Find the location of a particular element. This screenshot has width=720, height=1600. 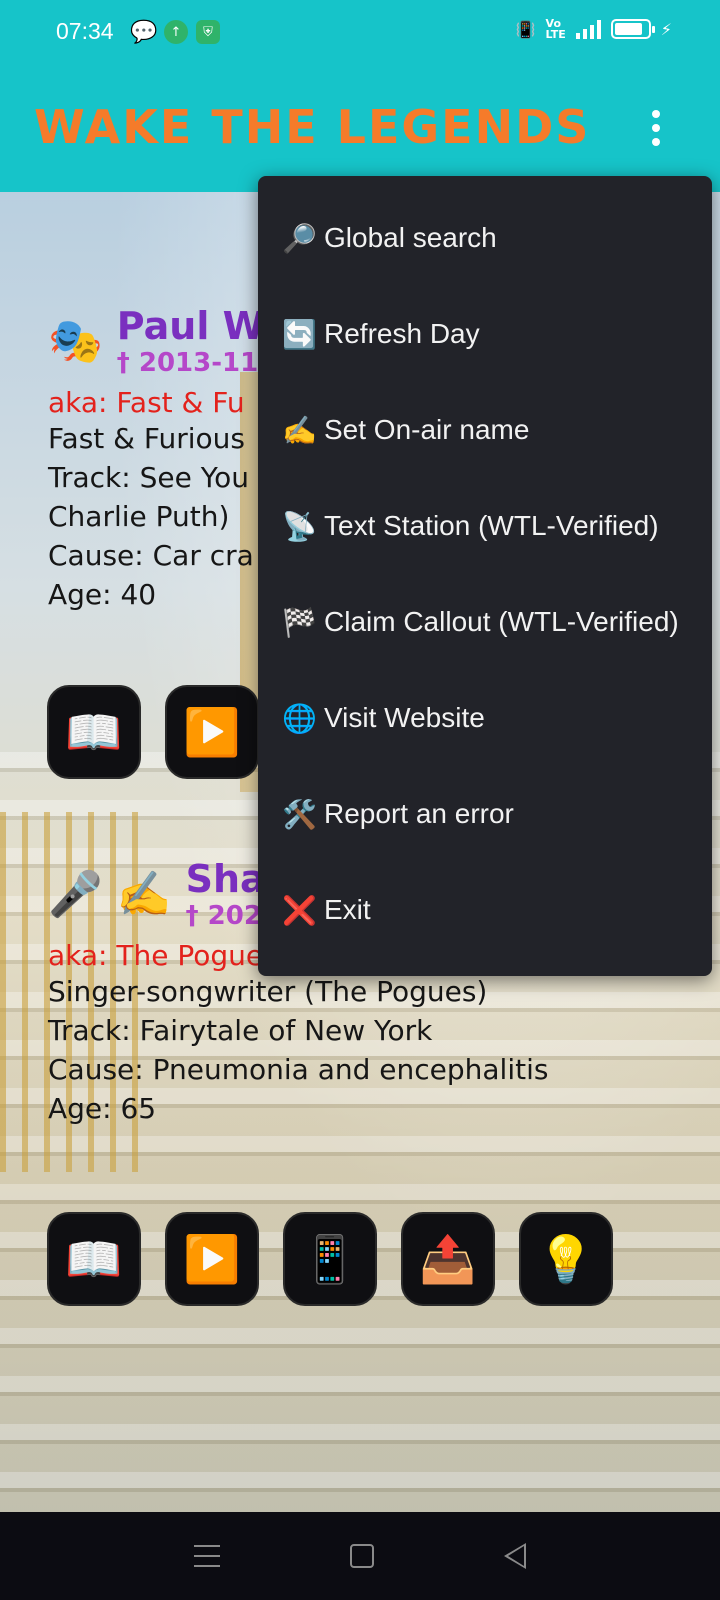

legend-detail: Age: 40 is located at coordinates (102, 594).